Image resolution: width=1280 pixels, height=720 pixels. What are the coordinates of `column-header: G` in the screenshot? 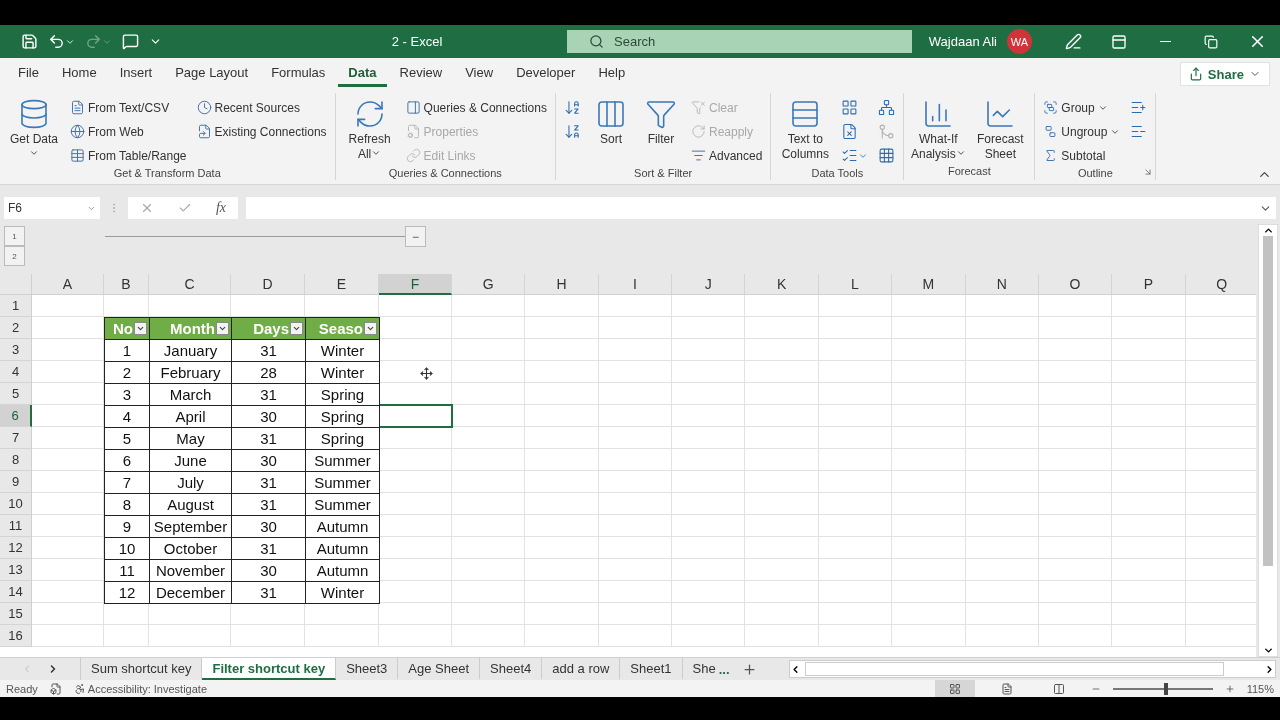 It's located at (489, 284).